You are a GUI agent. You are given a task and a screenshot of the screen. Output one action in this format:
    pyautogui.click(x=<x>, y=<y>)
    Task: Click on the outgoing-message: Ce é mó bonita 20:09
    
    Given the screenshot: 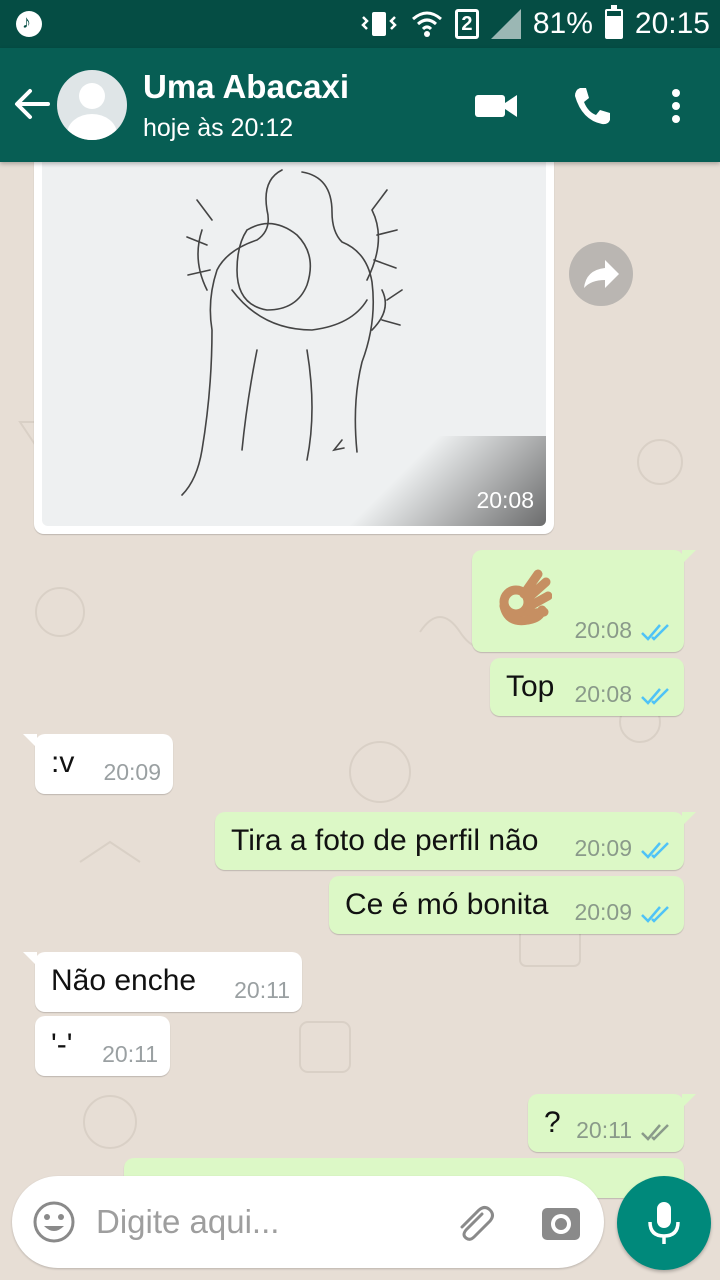 What is the action you would take?
    pyautogui.click(x=506, y=905)
    